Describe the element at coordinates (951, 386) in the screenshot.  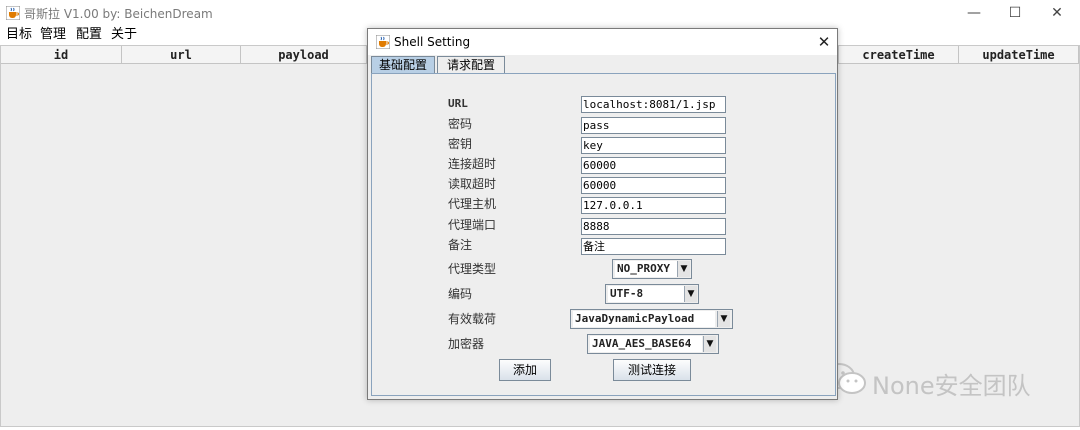
I see `watermark-text: None安全团队` at that location.